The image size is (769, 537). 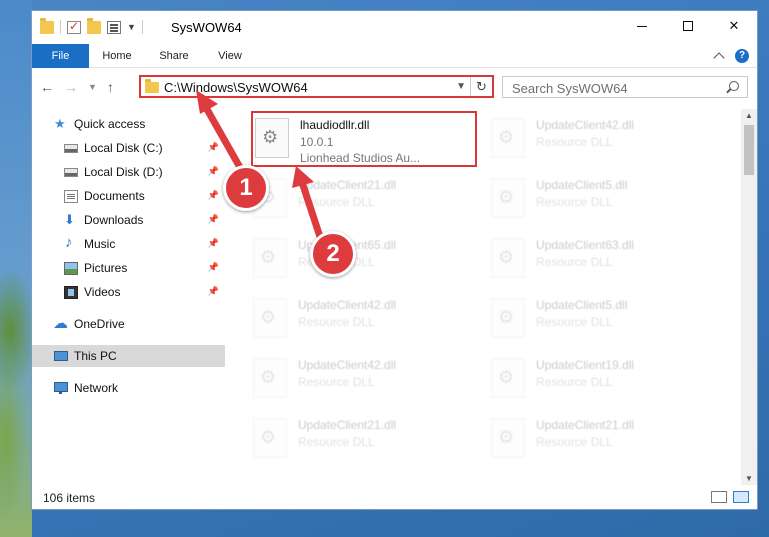 What do you see at coordinates (60, 56) in the screenshot?
I see `tab-file: File` at bounding box center [60, 56].